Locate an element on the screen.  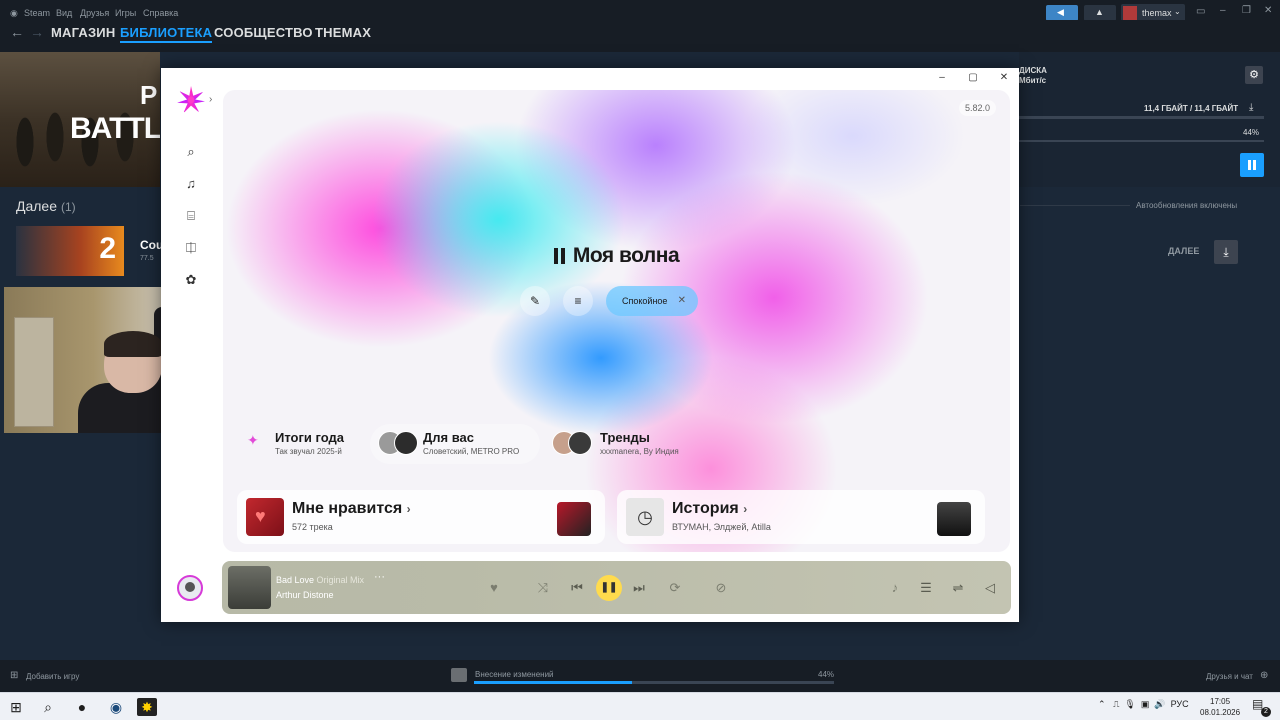
mood-chip: Спокойное ✕ is located at coordinates (652, 301).